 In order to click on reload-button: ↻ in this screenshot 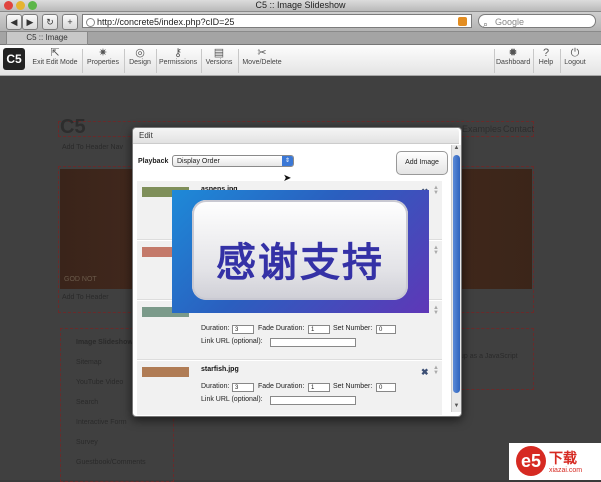, I will do `click(50, 22)`.